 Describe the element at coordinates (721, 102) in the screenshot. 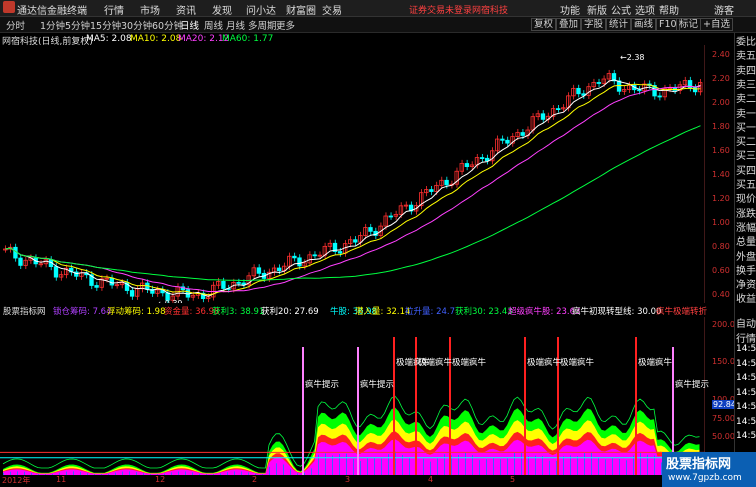

I see `price-tick: 2.00` at that location.